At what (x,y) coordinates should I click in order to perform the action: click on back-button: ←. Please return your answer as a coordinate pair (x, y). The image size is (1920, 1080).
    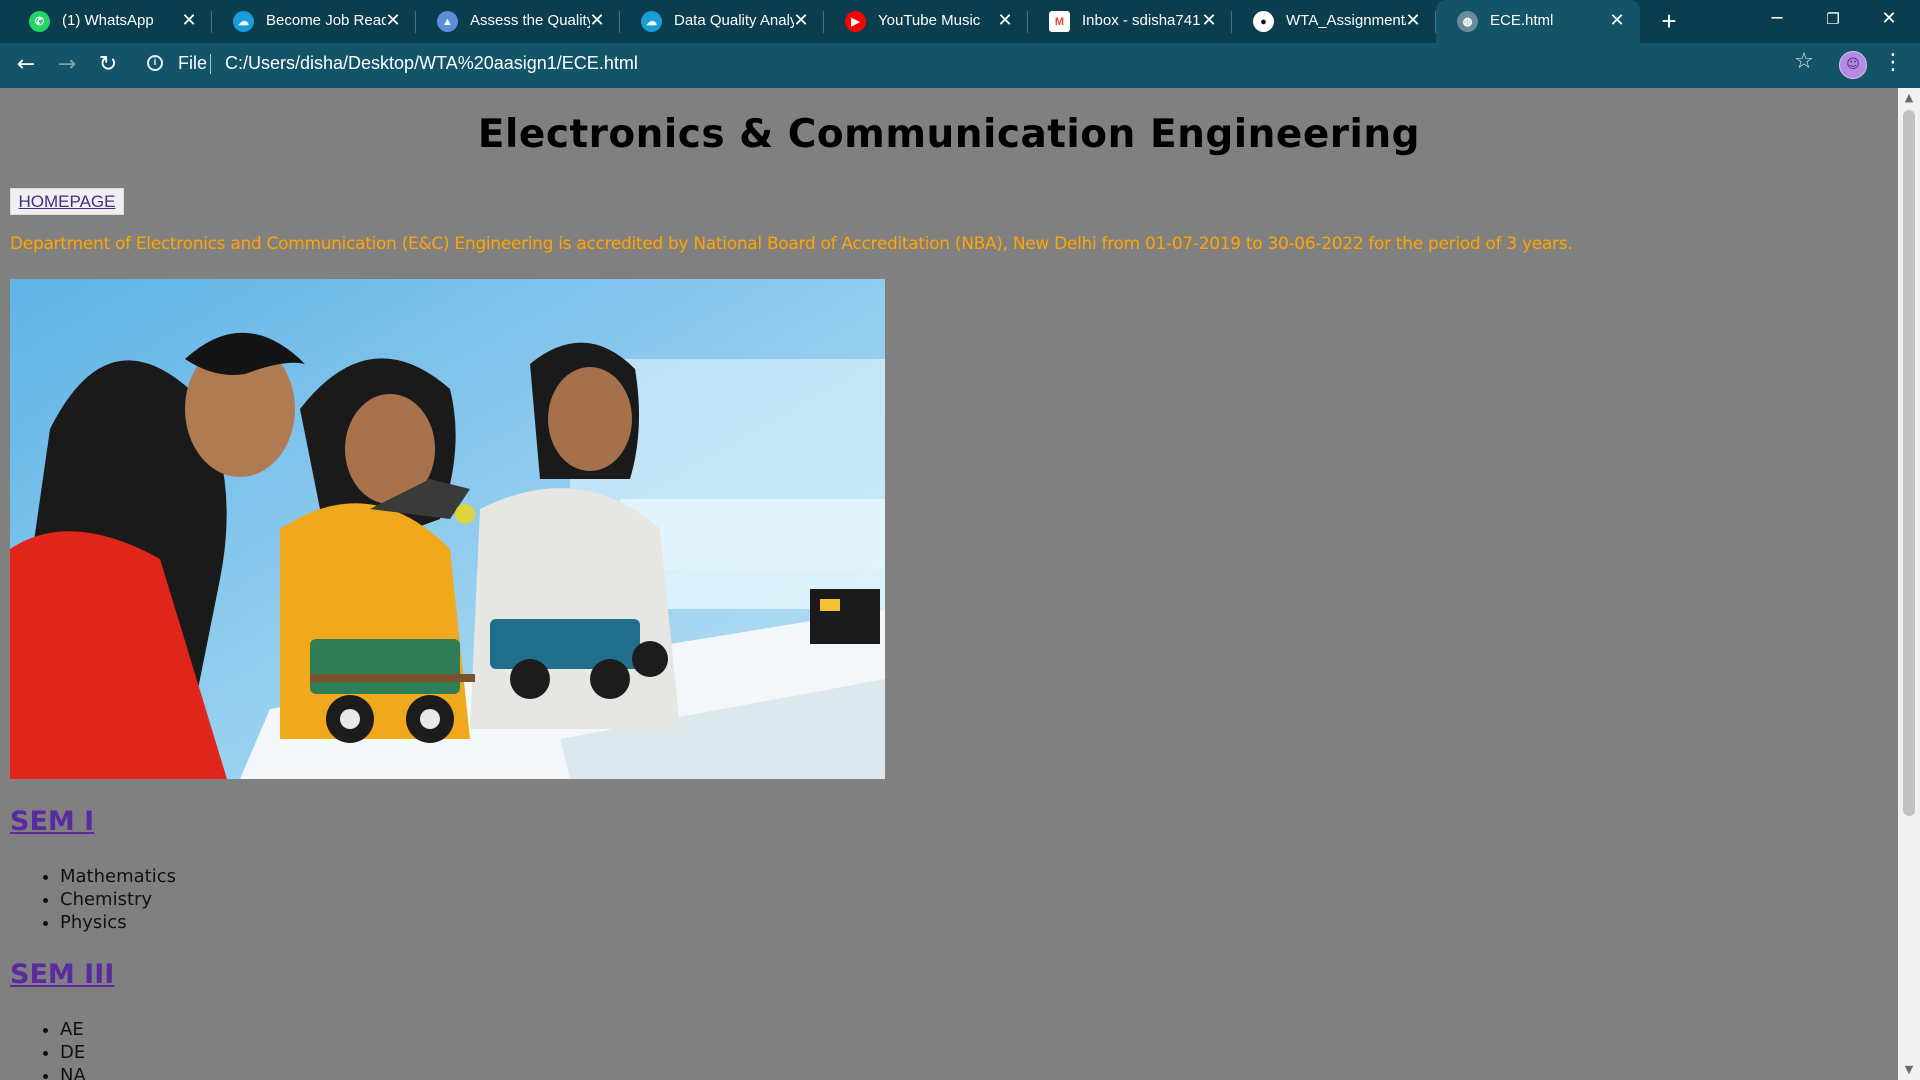
    Looking at the image, I should click on (26, 65).